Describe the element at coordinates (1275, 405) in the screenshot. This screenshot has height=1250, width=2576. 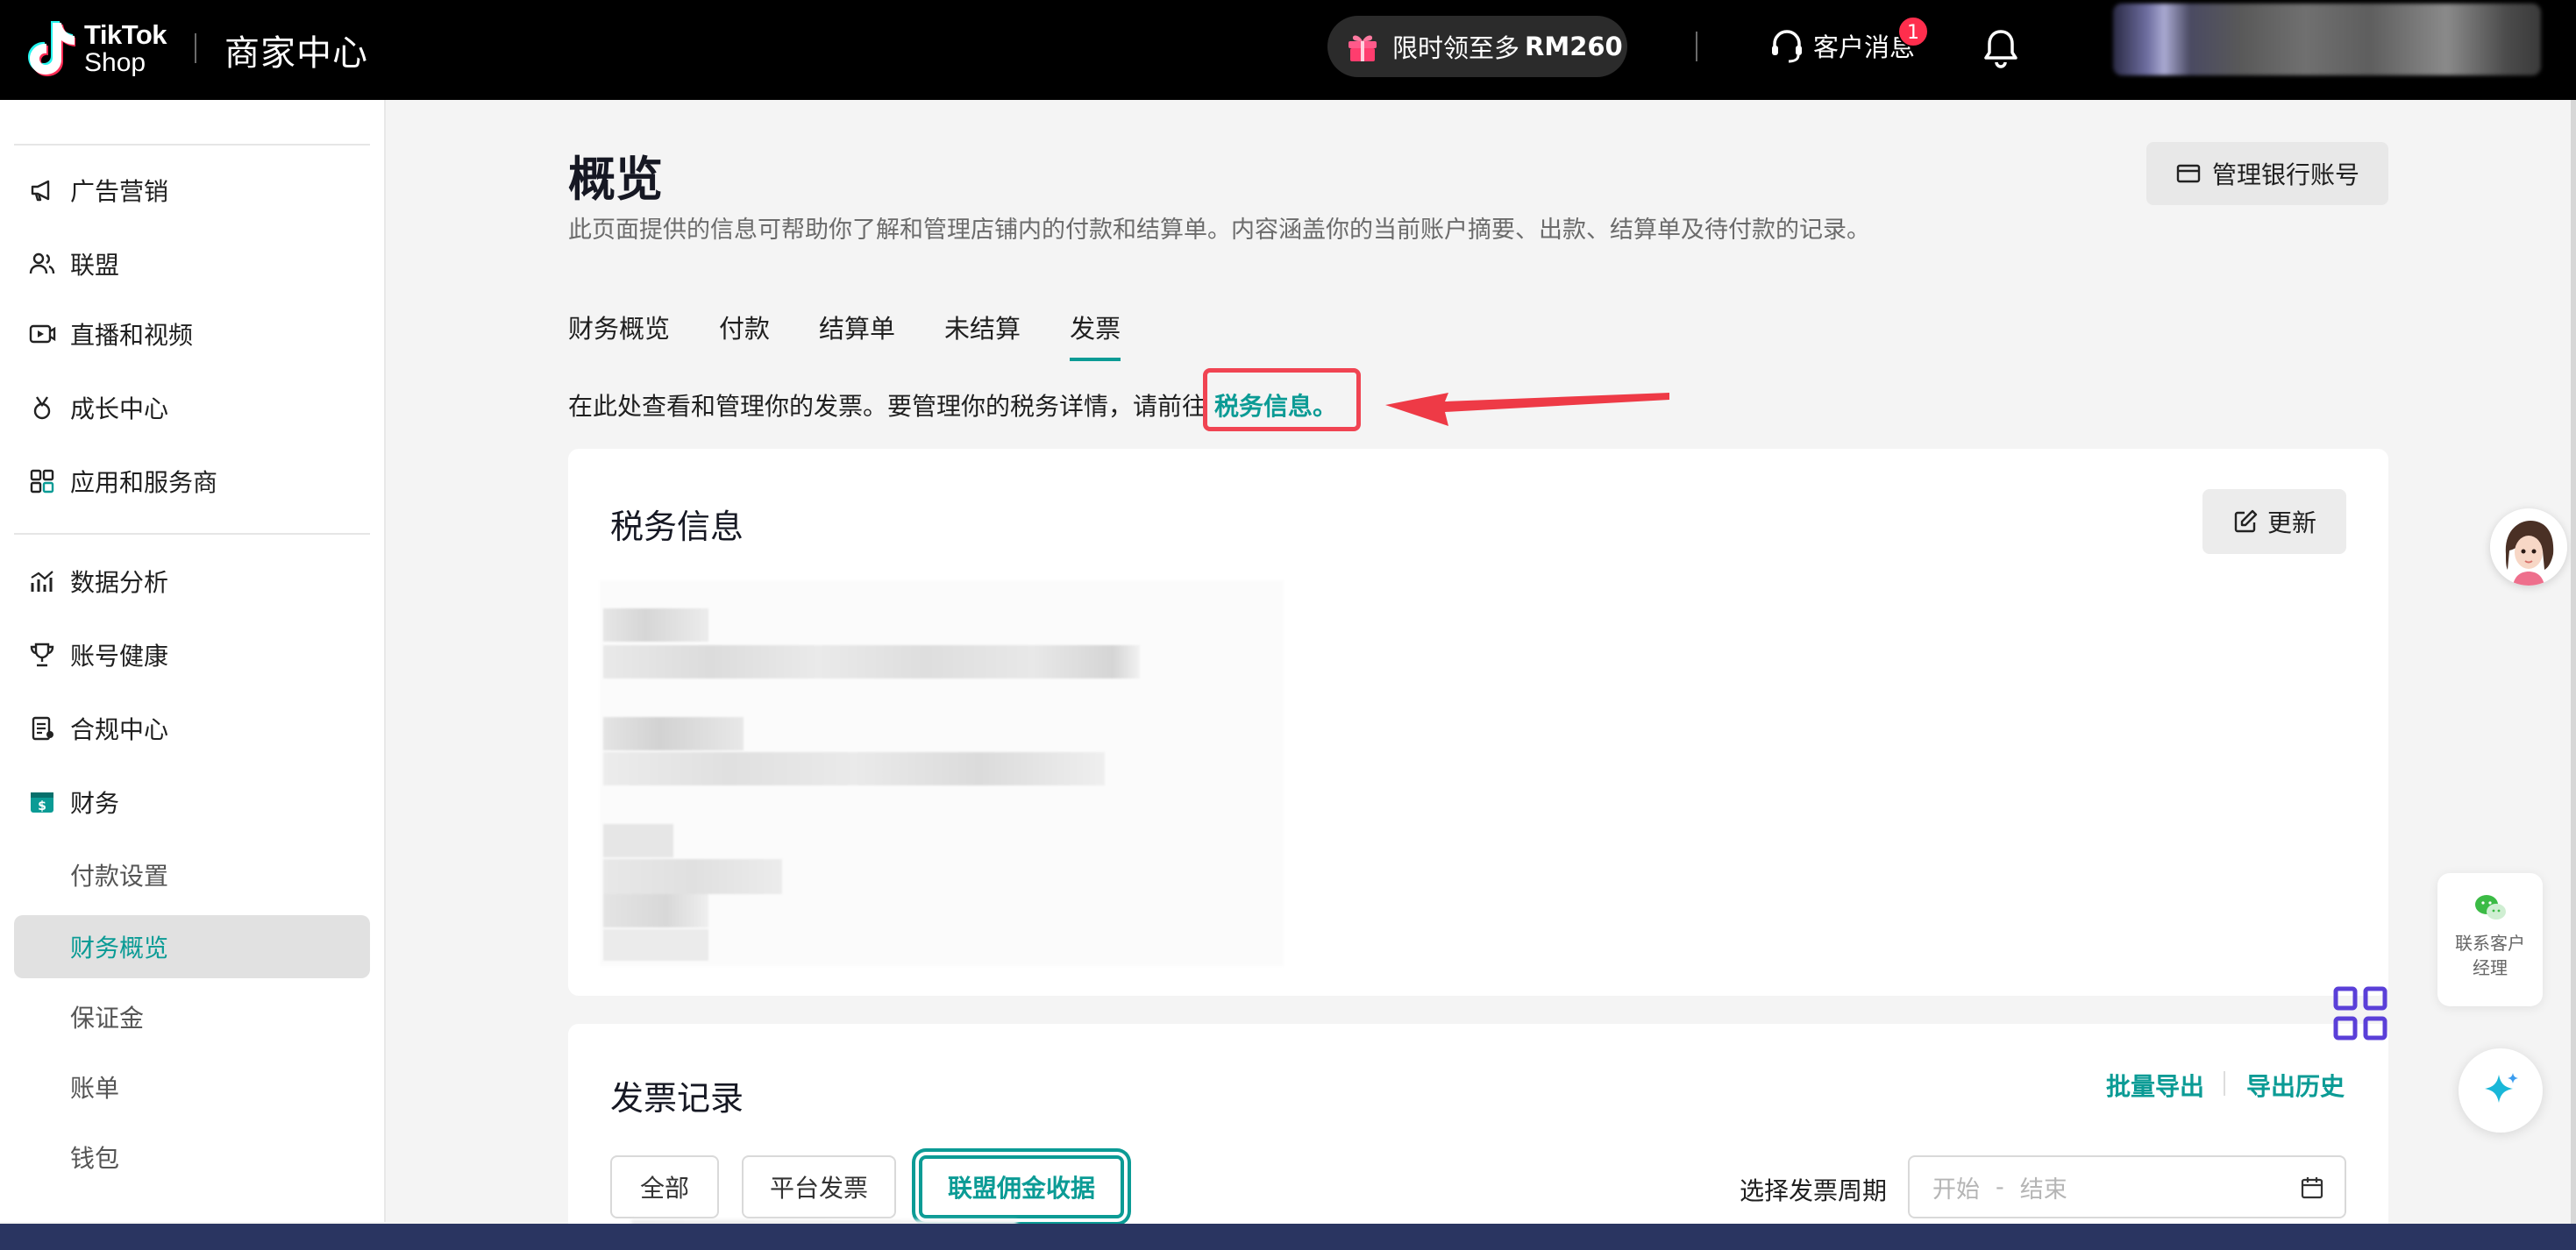
I see `tax-info-link: 税务信息。` at that location.